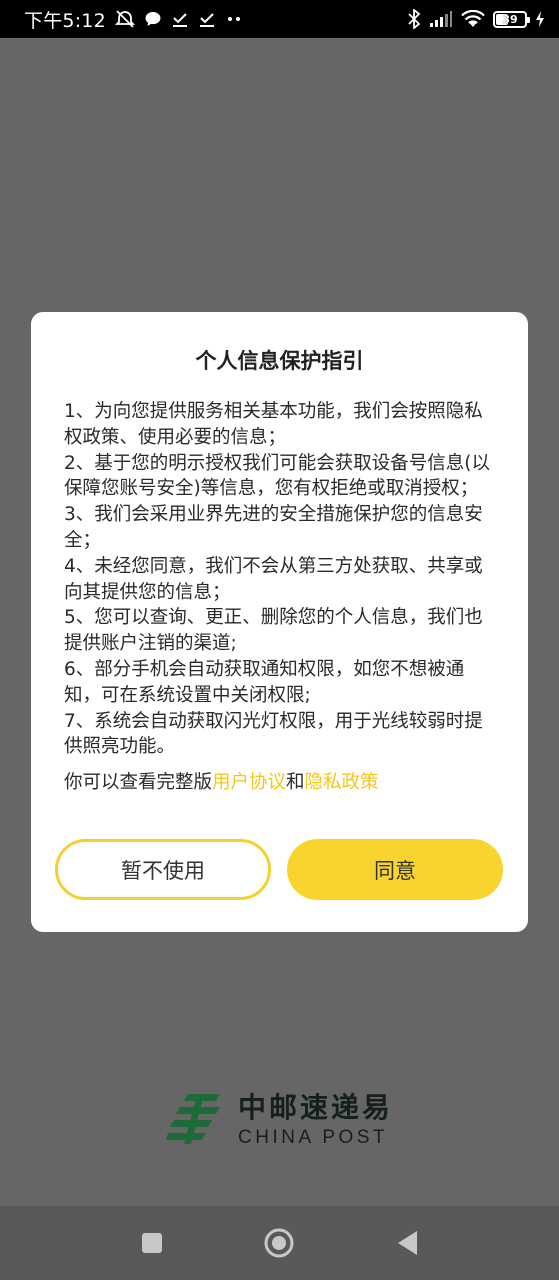 The width and height of the screenshot is (559, 1280). I want to click on decline-button: 暂不使用, so click(163, 869).